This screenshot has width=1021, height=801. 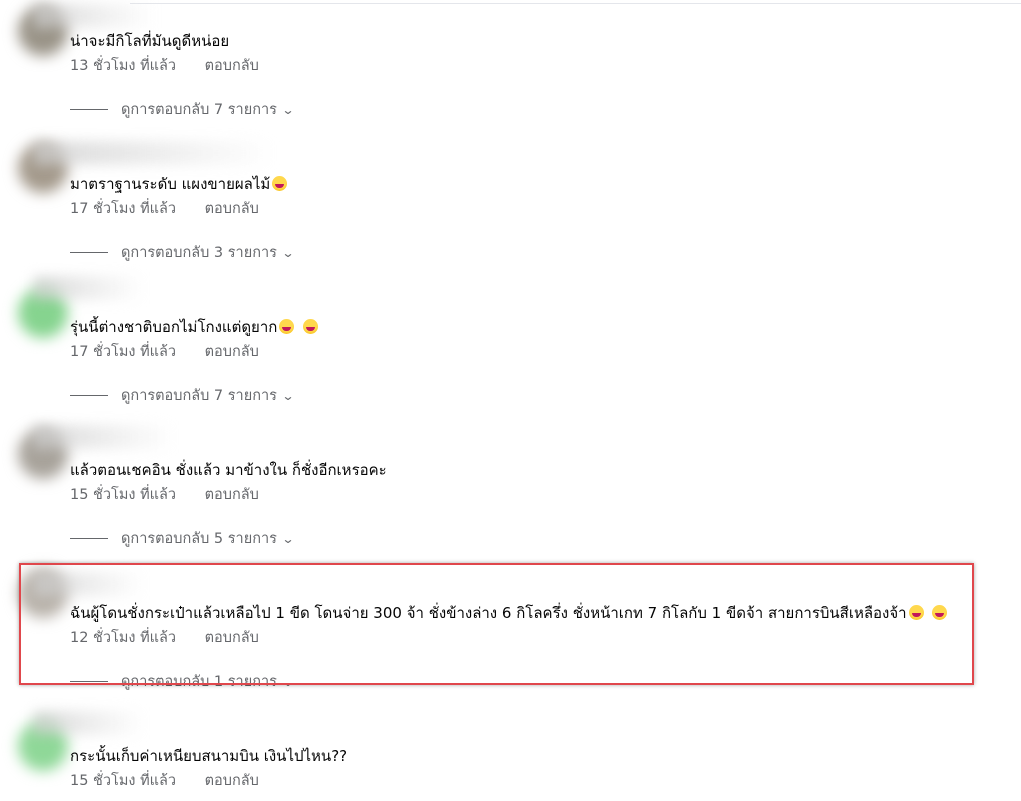 What do you see at coordinates (575, 3) in the screenshot?
I see `top-divider` at bounding box center [575, 3].